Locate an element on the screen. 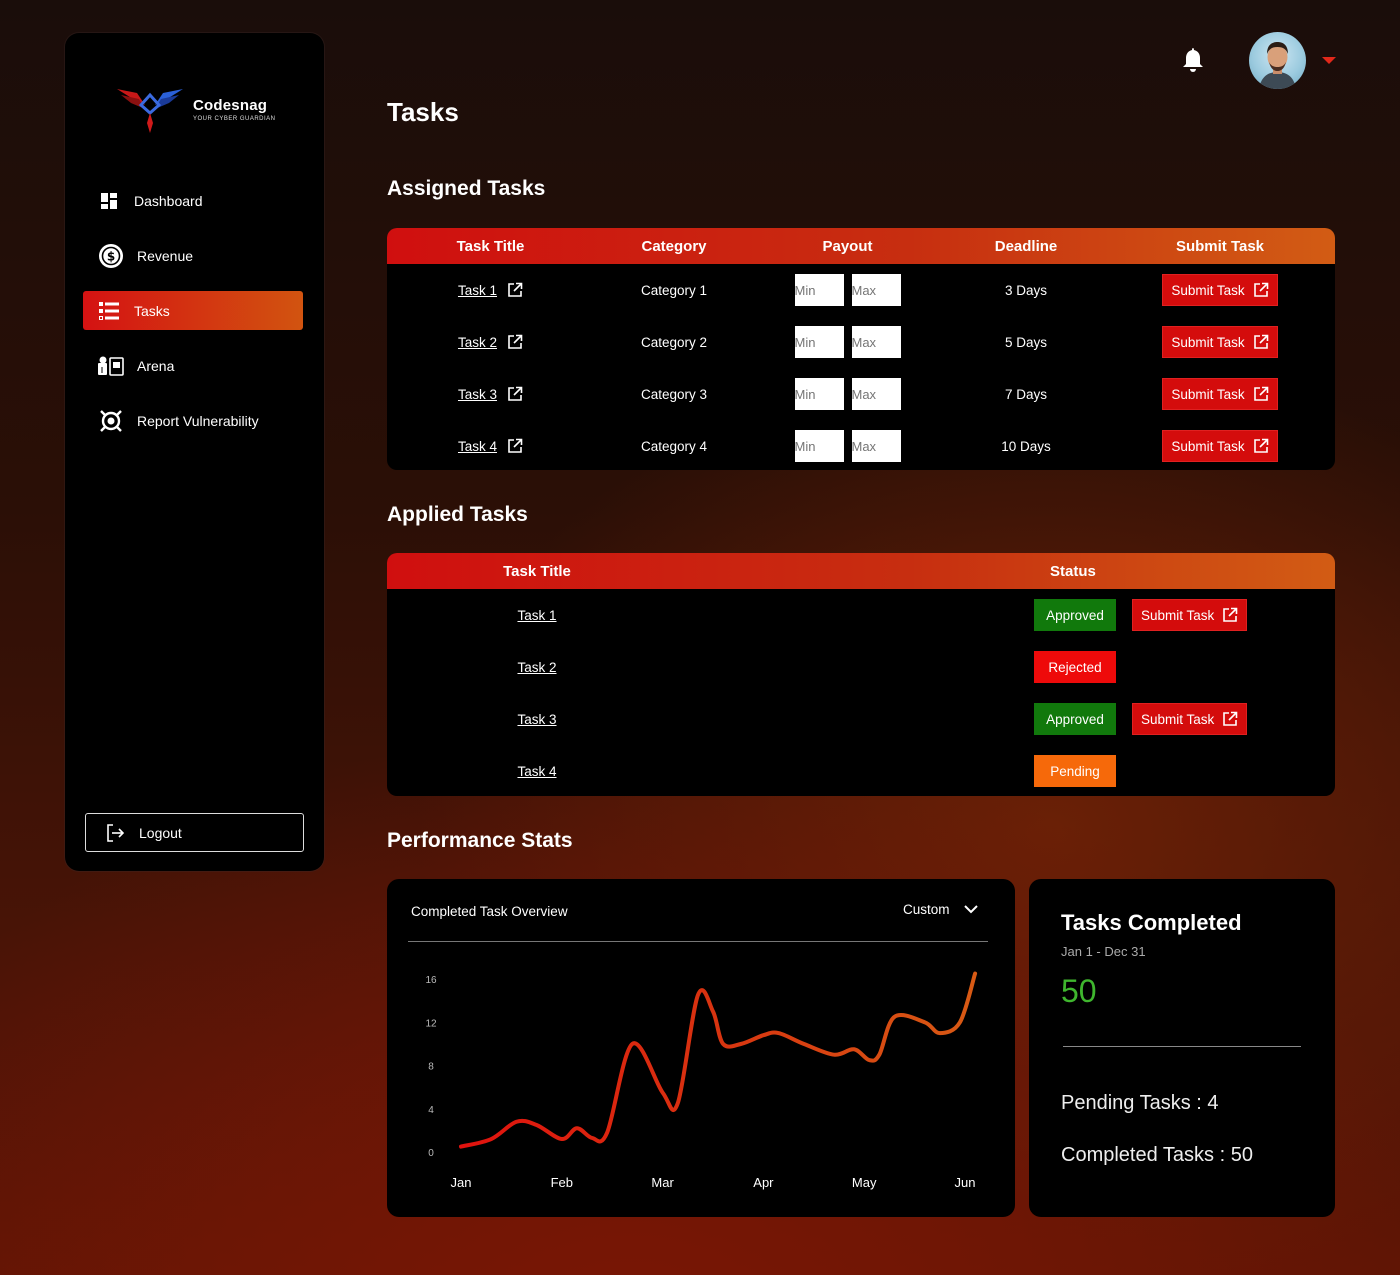 The width and height of the screenshot is (1400, 1275). pending-tasks-count: Pending Tasks : 4 is located at coordinates (1140, 1103).